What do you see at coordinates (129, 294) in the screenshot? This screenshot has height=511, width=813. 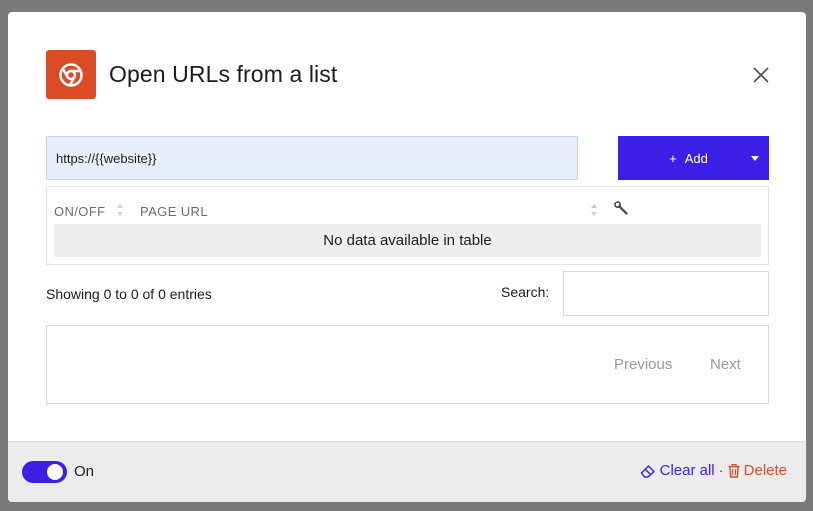 I see `entries-info: Showing 0 to 0 of 0 entries` at bounding box center [129, 294].